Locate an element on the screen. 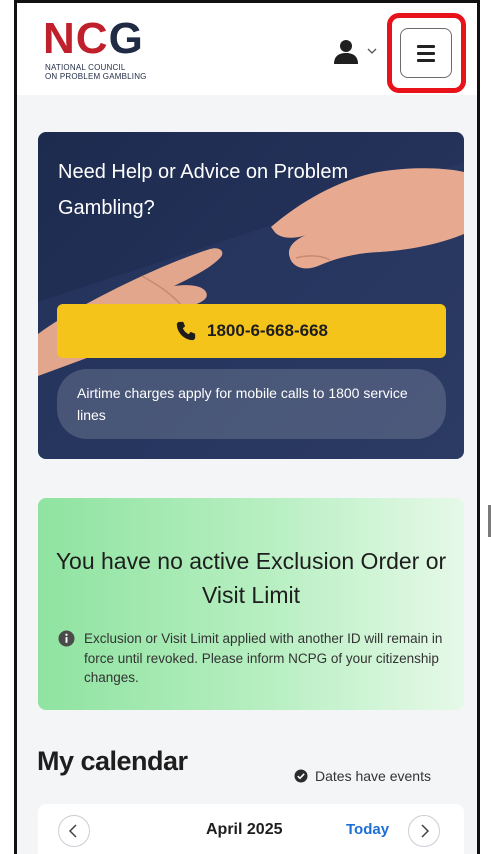 The height and width of the screenshot is (854, 491). logo-line-1: NATIONAL COUNCIL is located at coordinates (85, 67).